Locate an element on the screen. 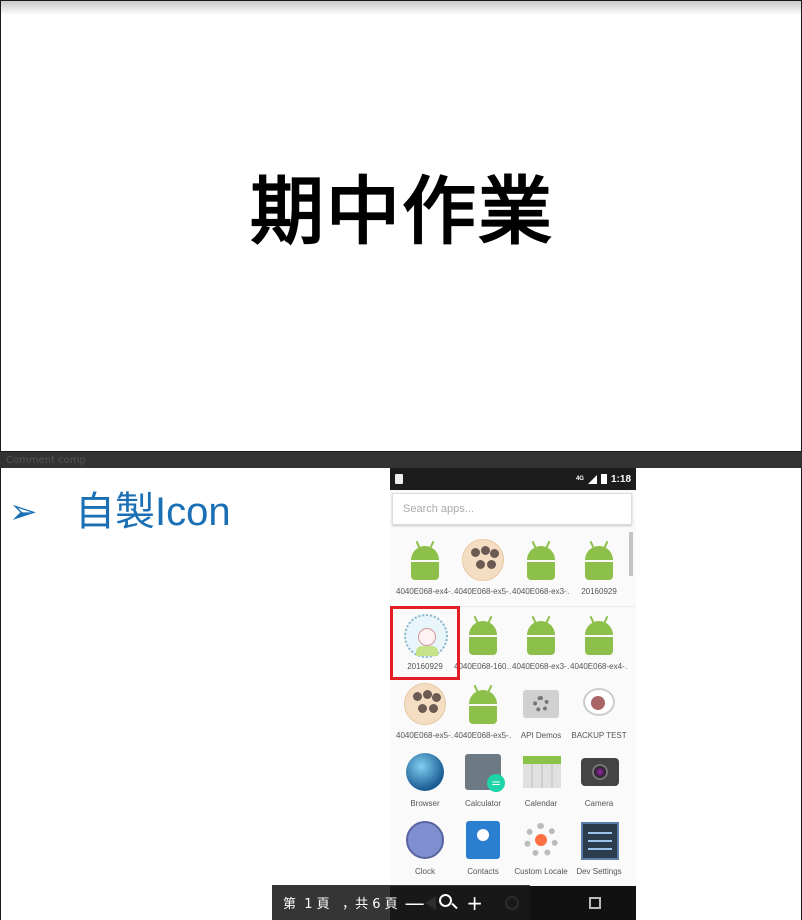 The width and height of the screenshot is (802, 920). camera-icon is located at coordinates (599, 772).